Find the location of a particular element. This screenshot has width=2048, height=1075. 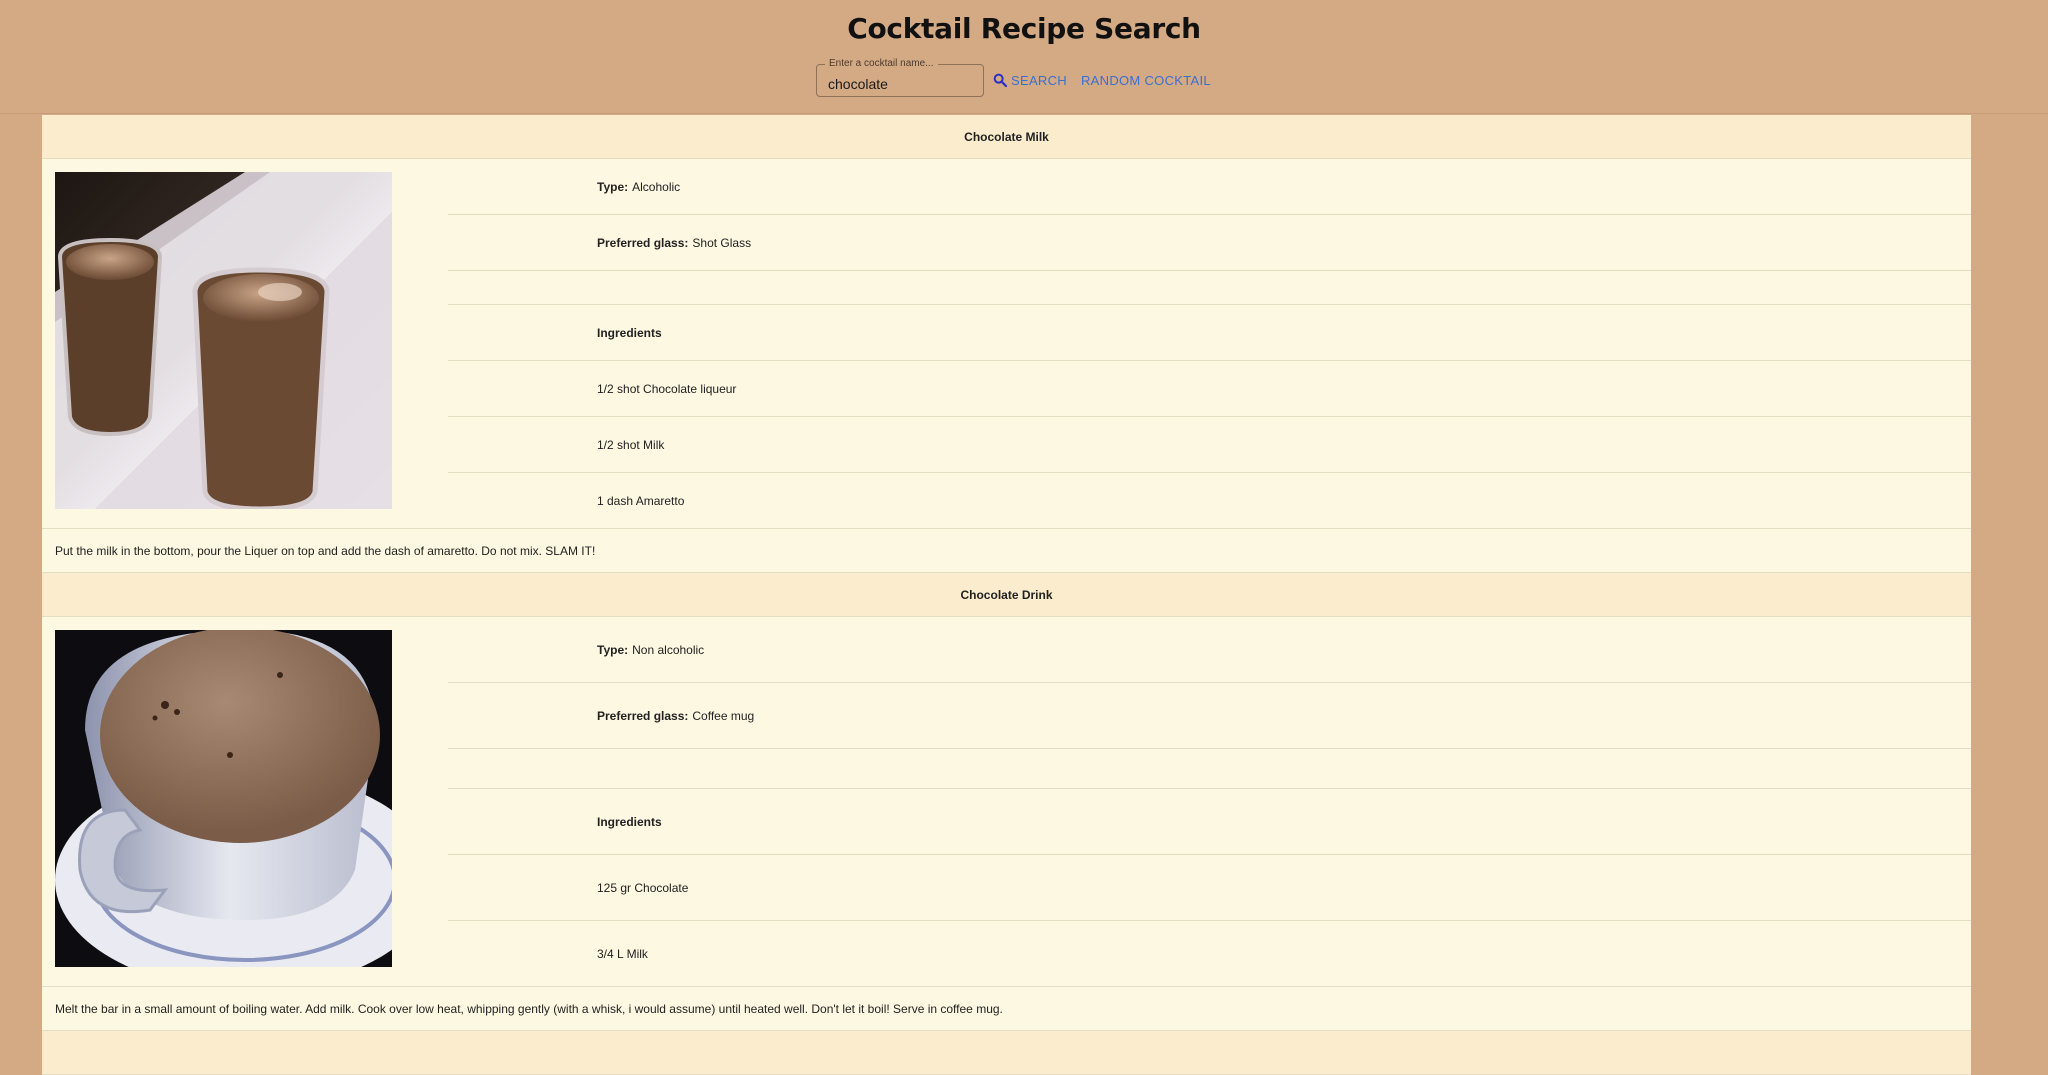

type-value: Non alcoholic is located at coordinates (668, 649).